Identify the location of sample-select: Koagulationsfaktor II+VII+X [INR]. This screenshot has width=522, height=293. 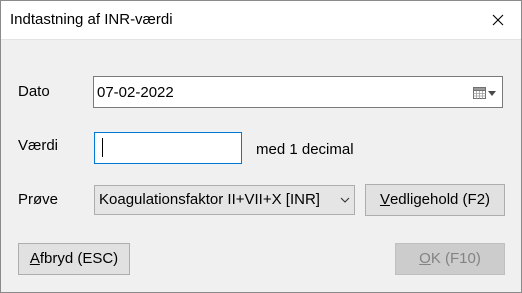
(224, 200).